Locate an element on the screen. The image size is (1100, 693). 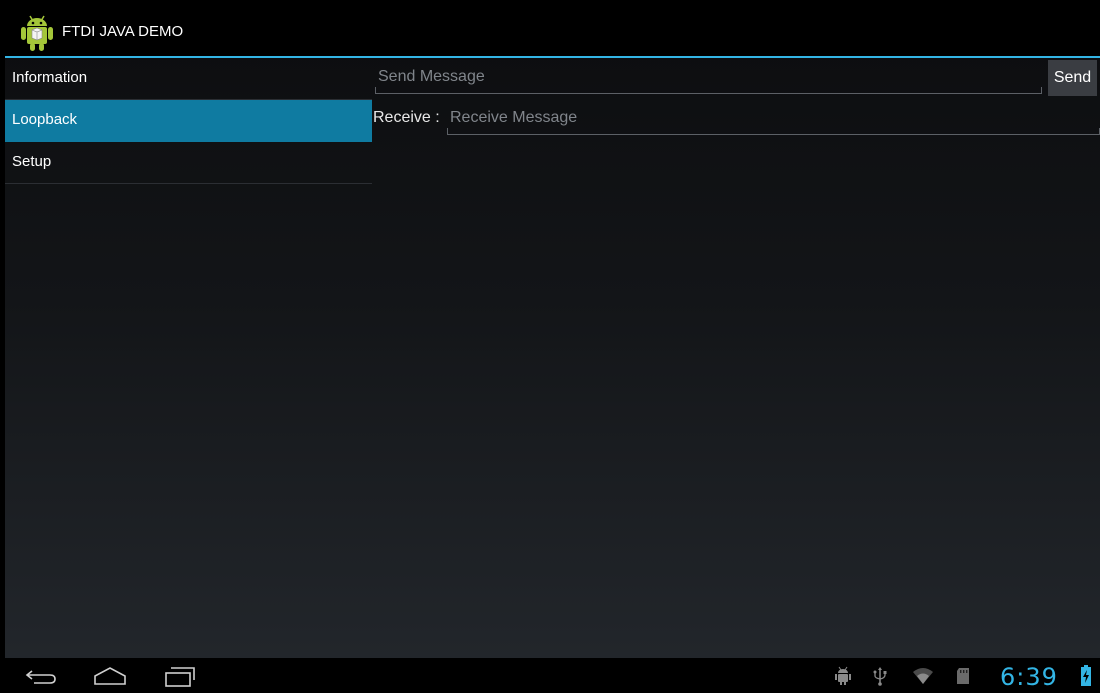
sd-card-icon is located at coordinates (963, 676).